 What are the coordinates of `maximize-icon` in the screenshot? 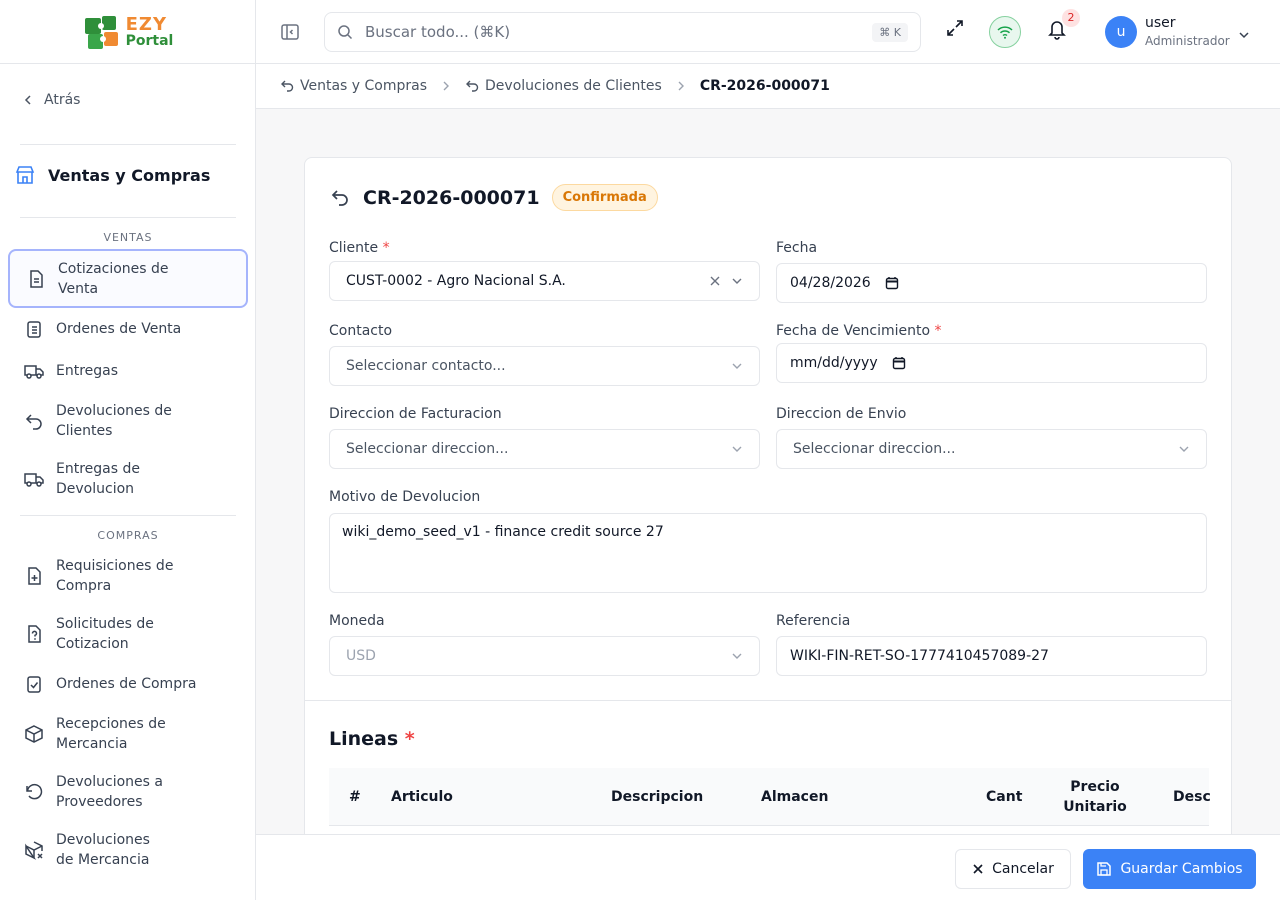 It's located at (955, 28).